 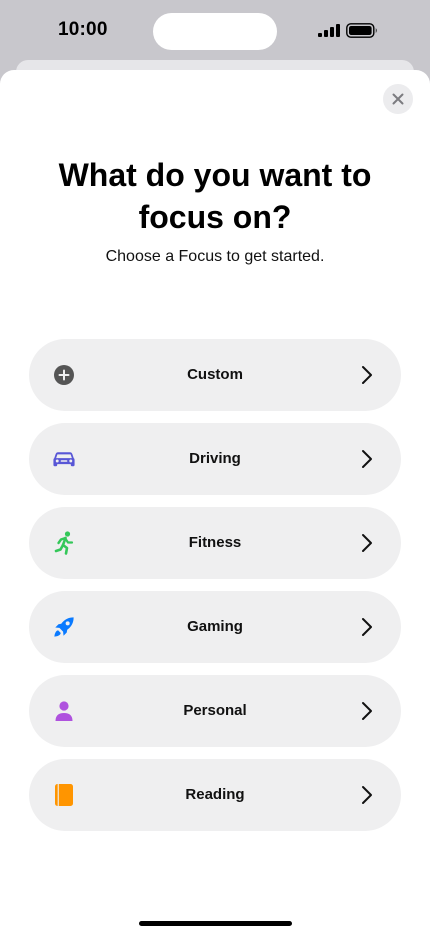 What do you see at coordinates (361, 30) in the screenshot?
I see `battery-icon` at bounding box center [361, 30].